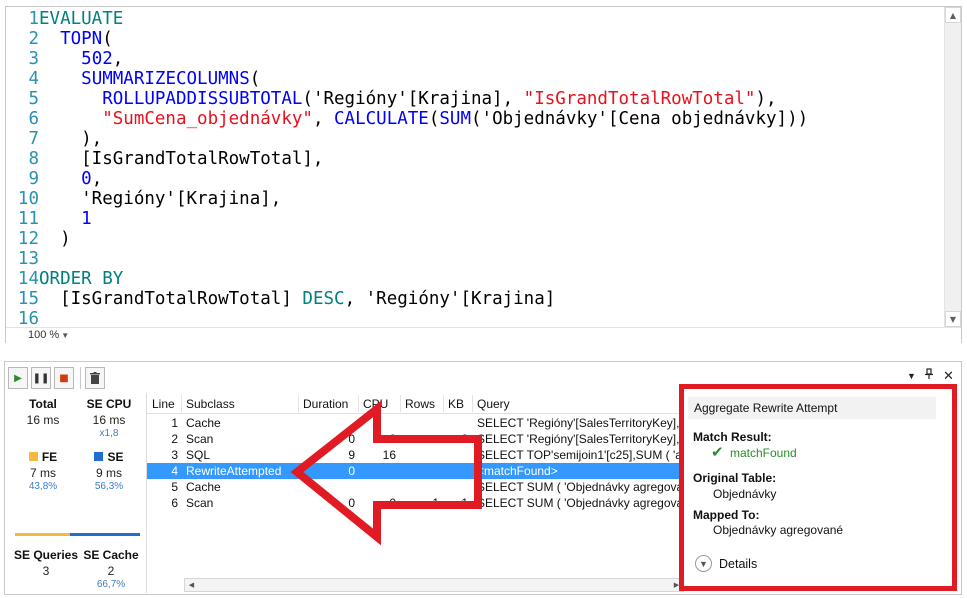 This screenshot has height=598, width=967. Describe the element at coordinates (33, 139) in the screenshot. I see `line-number: 7` at that location.